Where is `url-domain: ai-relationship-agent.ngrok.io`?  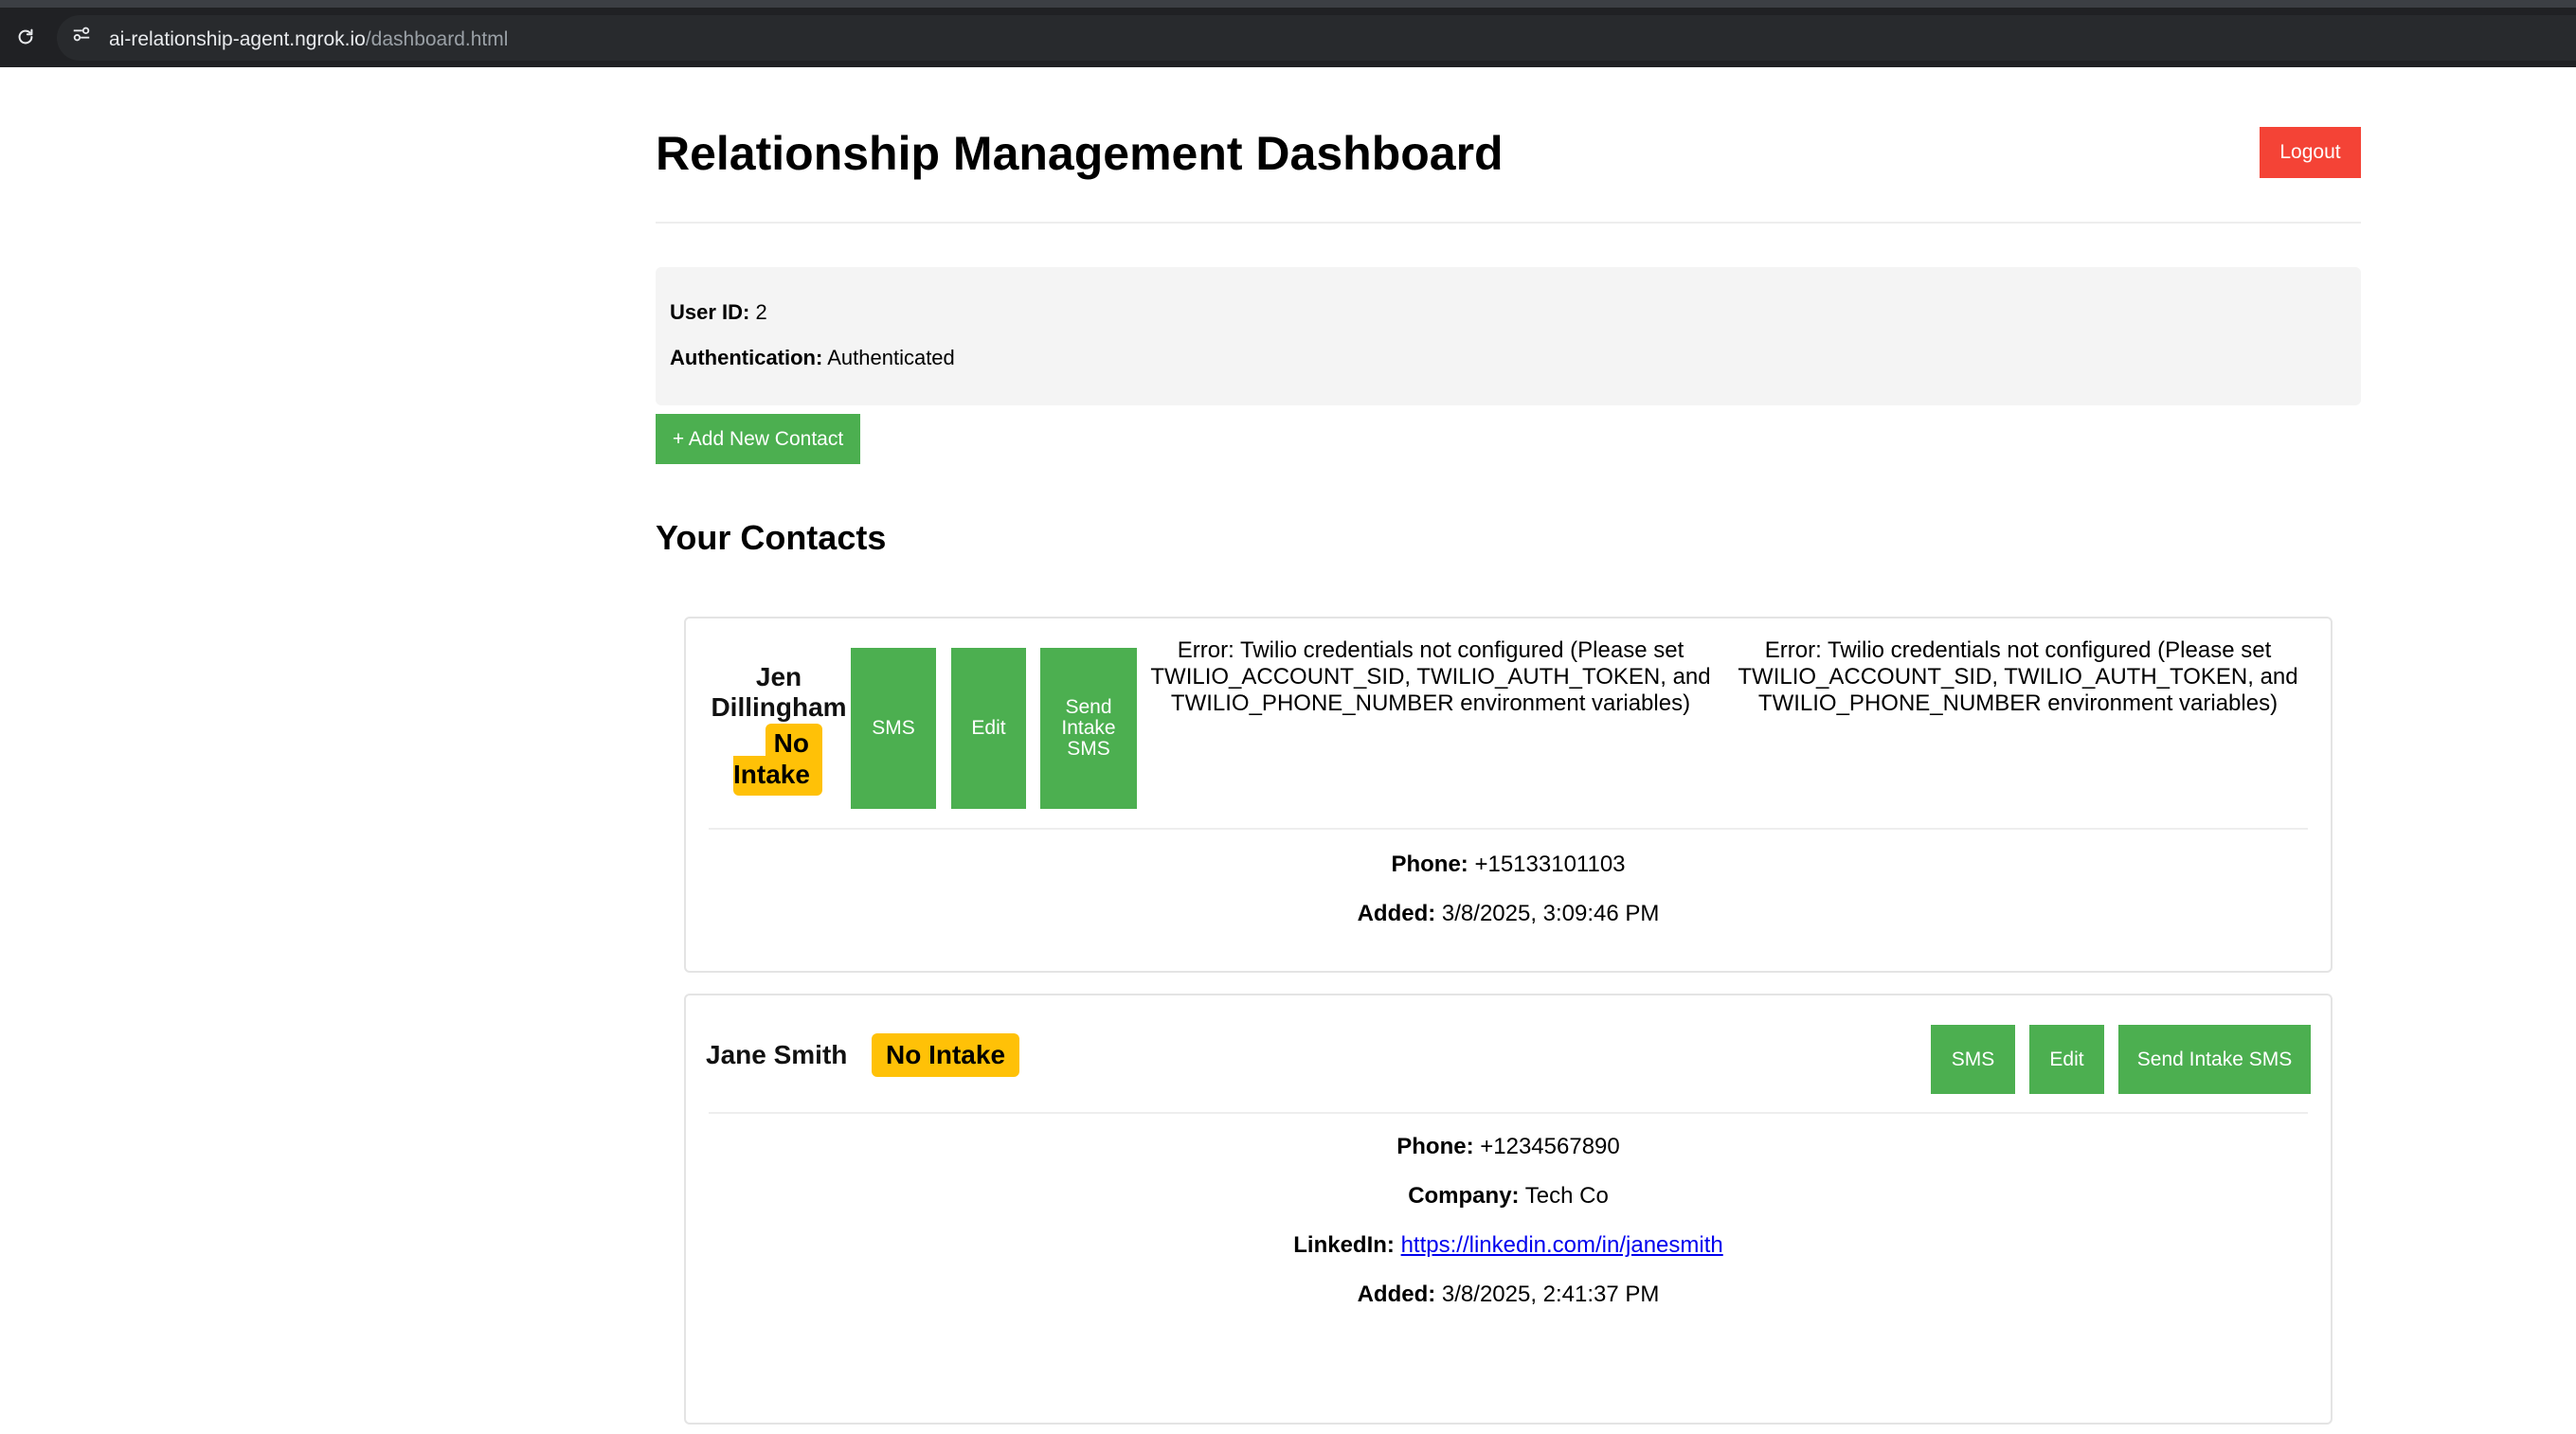 url-domain: ai-relationship-agent.ngrok.io is located at coordinates (237, 39).